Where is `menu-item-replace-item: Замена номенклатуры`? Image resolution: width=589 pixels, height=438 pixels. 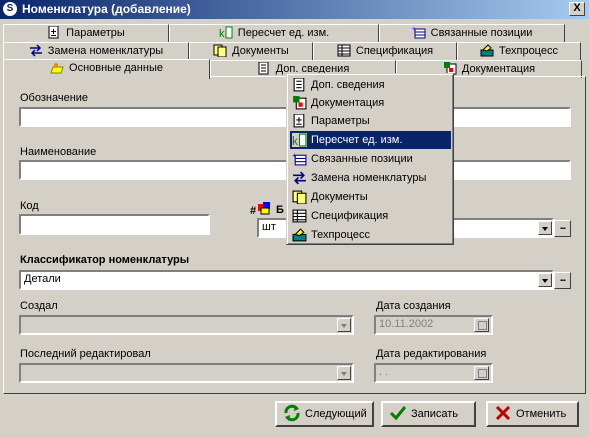
menu-item-replace-item: Замена номенклатуры is located at coordinates (370, 178).